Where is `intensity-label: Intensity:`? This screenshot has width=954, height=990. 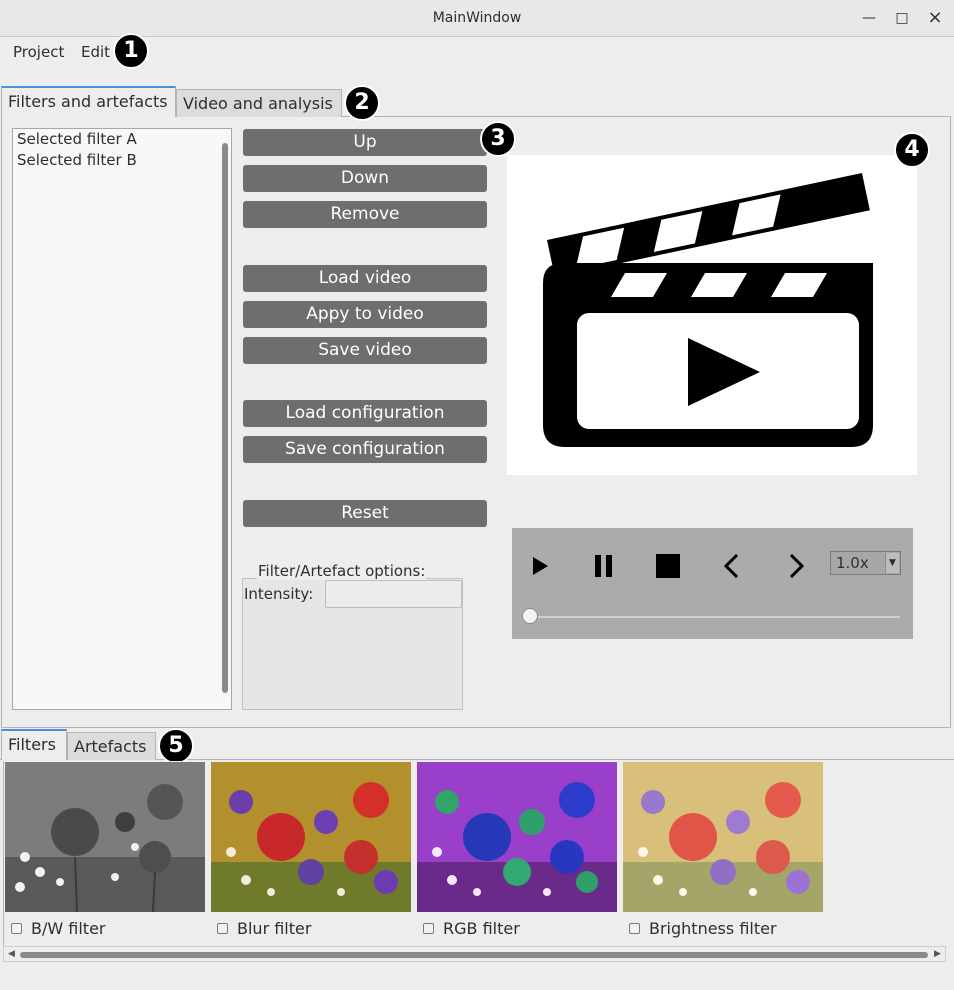 intensity-label: Intensity: is located at coordinates (279, 594).